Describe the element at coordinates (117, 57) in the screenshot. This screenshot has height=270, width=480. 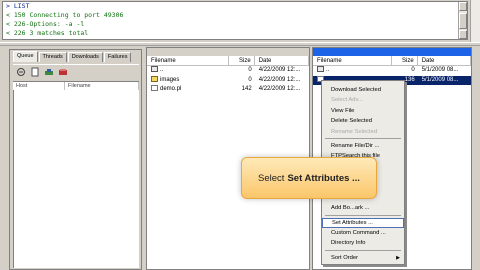
I see `tab-failures: Failures` at that location.